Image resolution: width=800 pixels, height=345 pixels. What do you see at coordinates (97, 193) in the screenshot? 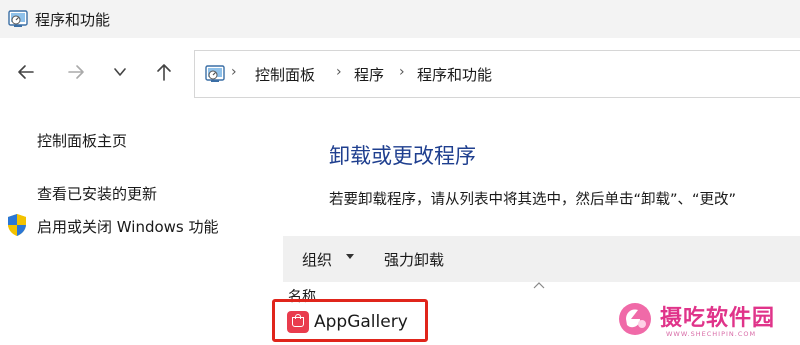
I see `sidebar-item-installed-updates: 查看已安装的更新` at bounding box center [97, 193].